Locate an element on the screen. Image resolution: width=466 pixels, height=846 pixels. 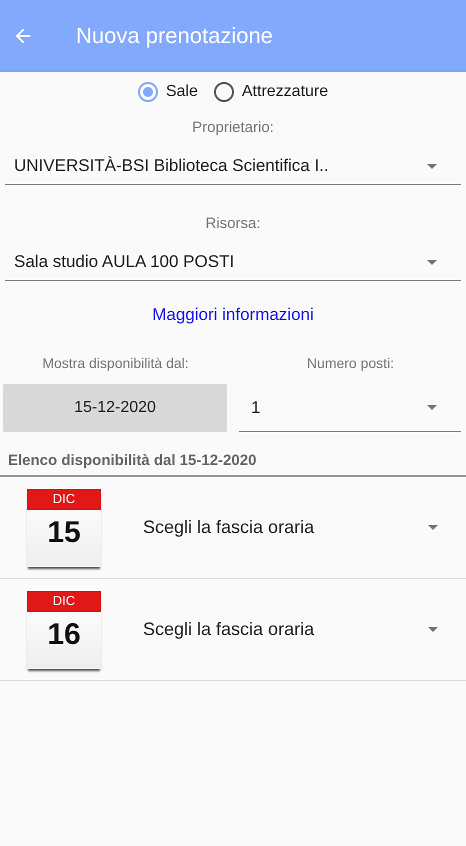
more-info-link: Maggiori informazioni is located at coordinates (233, 314).